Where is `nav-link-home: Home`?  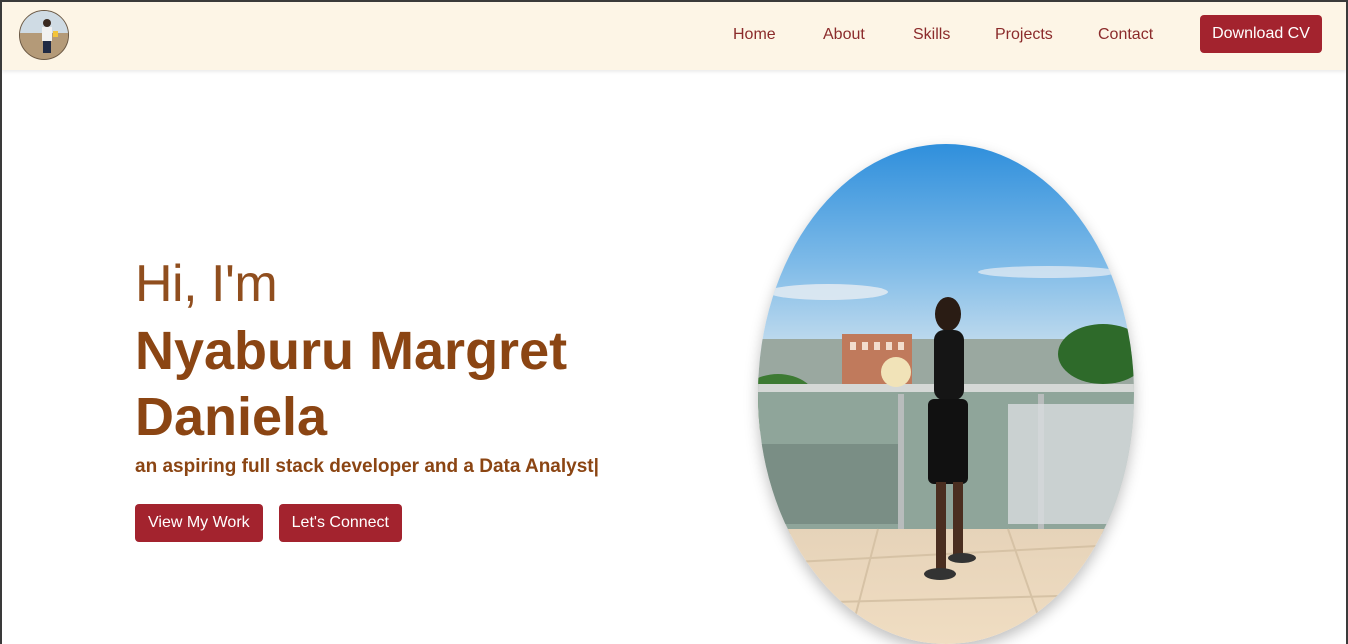
nav-link-home: Home is located at coordinates (754, 35).